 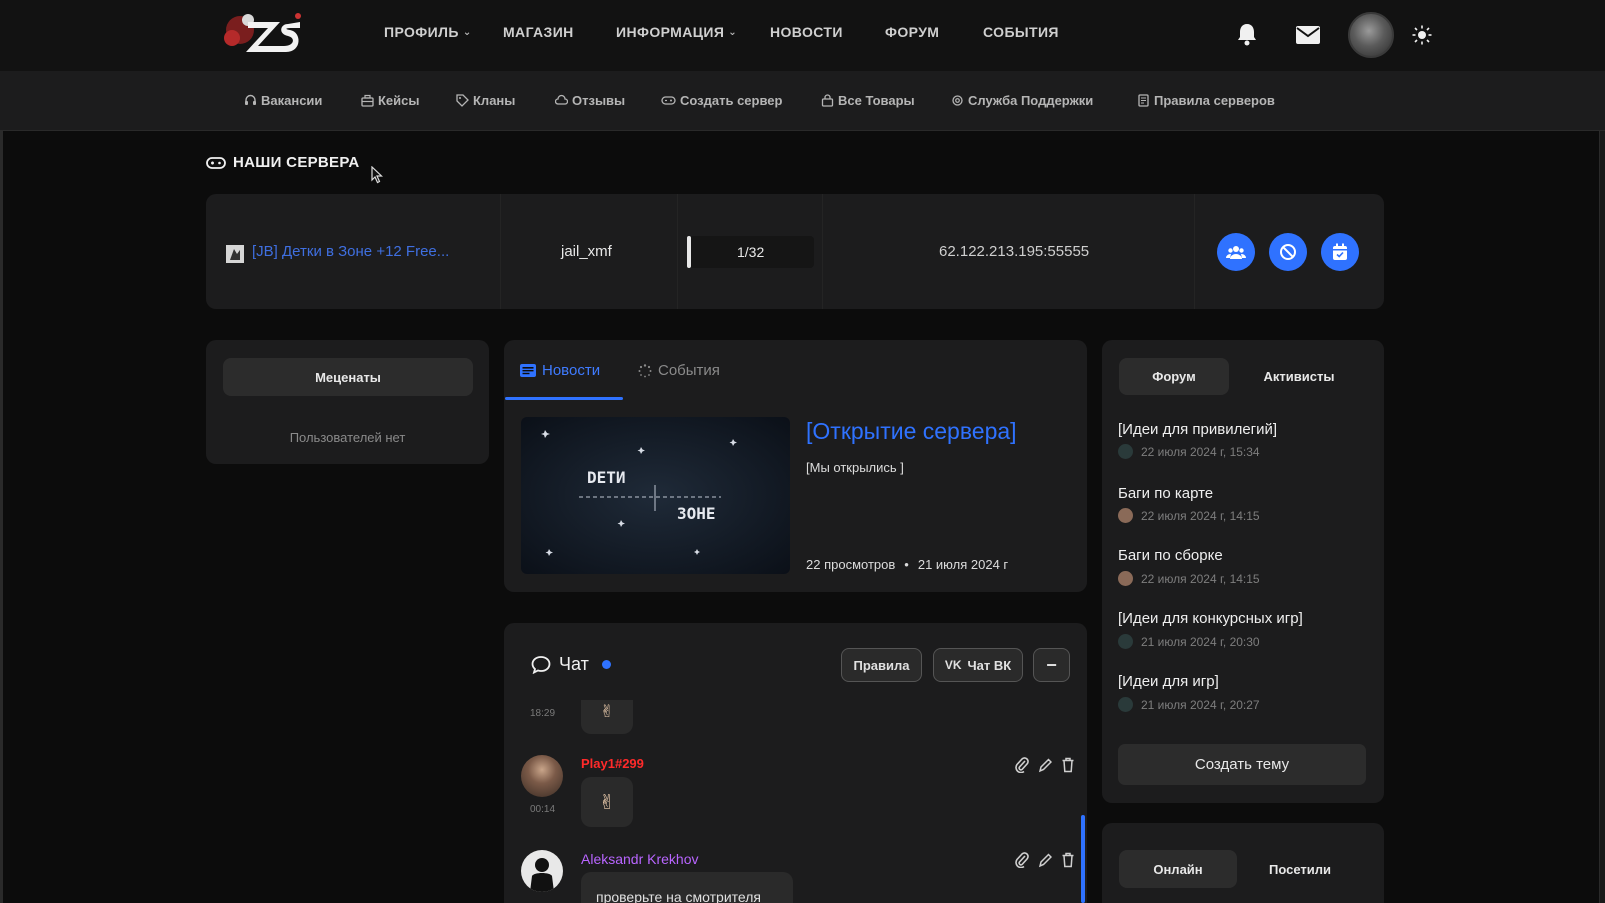 I want to click on subnav-create-server-label: Создать сервер, so click(x=731, y=100).